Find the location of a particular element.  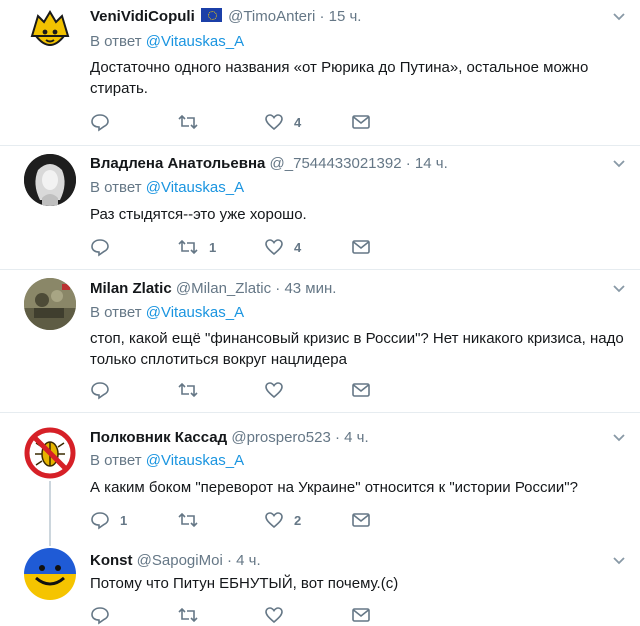

no-beetle-sign-icon is located at coordinates (50, 453).